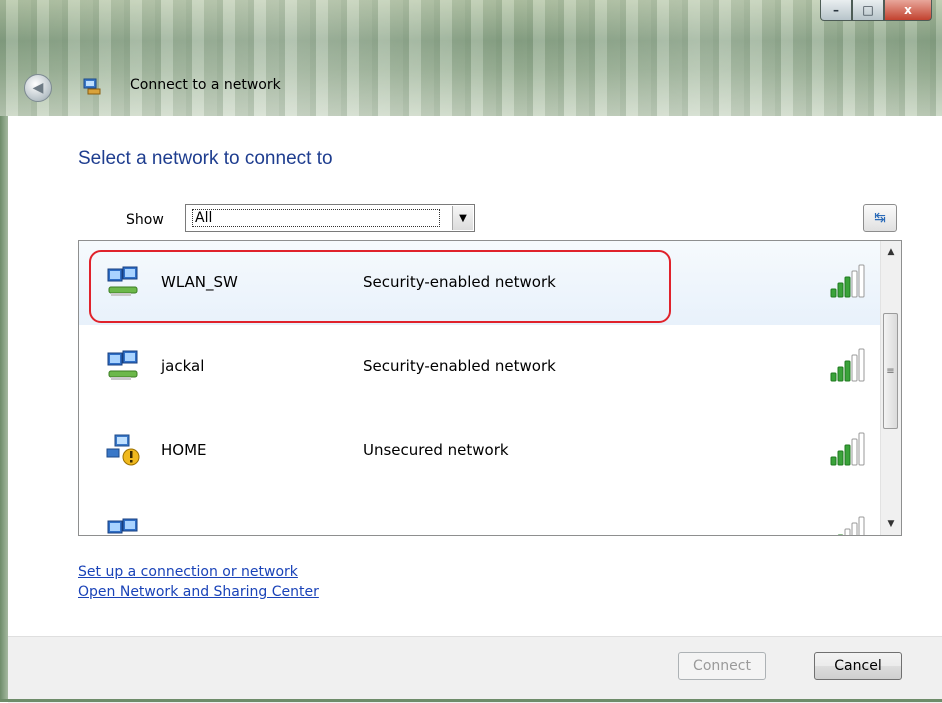  What do you see at coordinates (891, 252) in the screenshot?
I see `scroll-up-icon: ▲` at bounding box center [891, 252].